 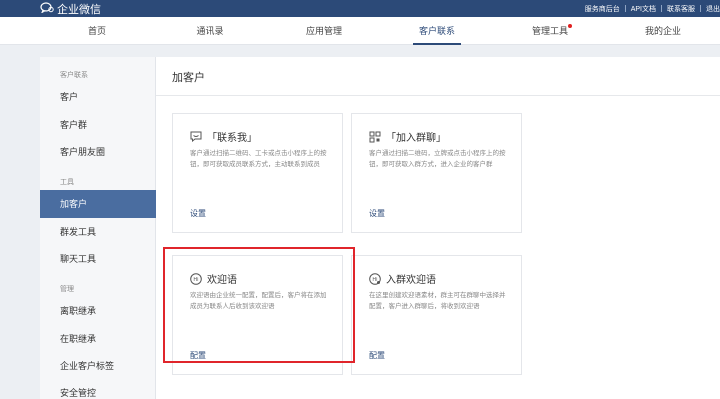 I want to click on card-description: 客户通过扫描二维码，立牌或点击小程序上的按钮，即可获取入群方式，进入企业的客户群, so click(x=437, y=159).